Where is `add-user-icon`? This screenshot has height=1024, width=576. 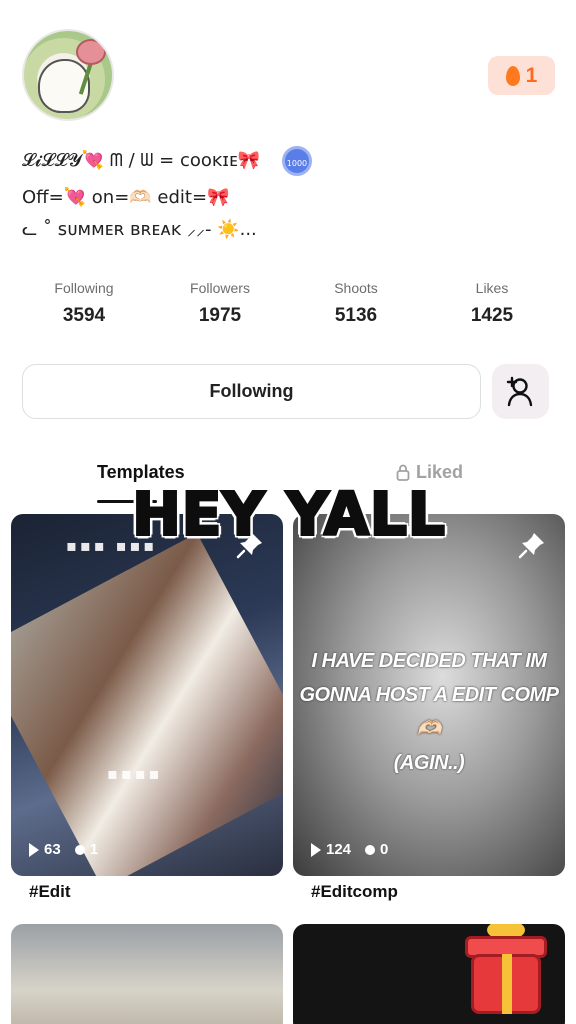 add-user-icon is located at coordinates (519, 391).